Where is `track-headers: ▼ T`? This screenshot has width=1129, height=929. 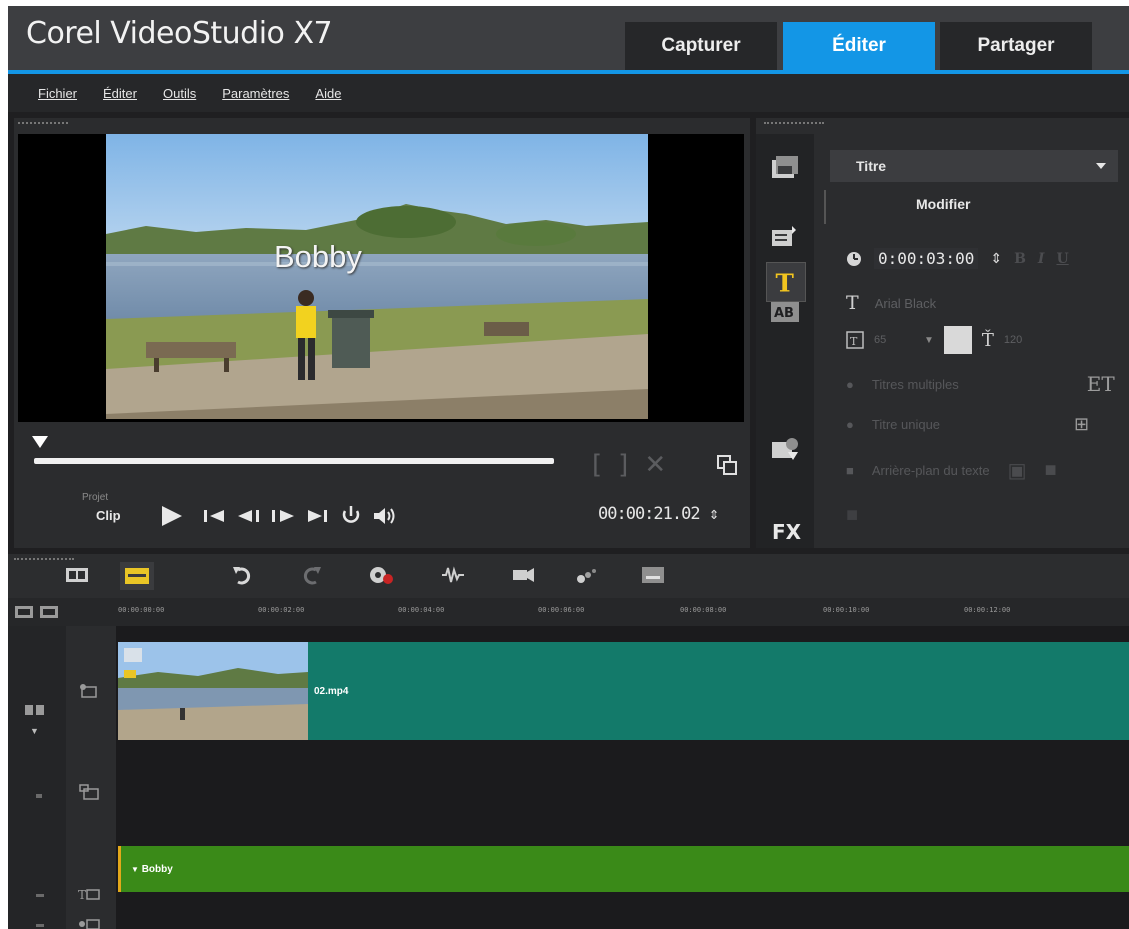 track-headers: ▼ T is located at coordinates (62, 777).